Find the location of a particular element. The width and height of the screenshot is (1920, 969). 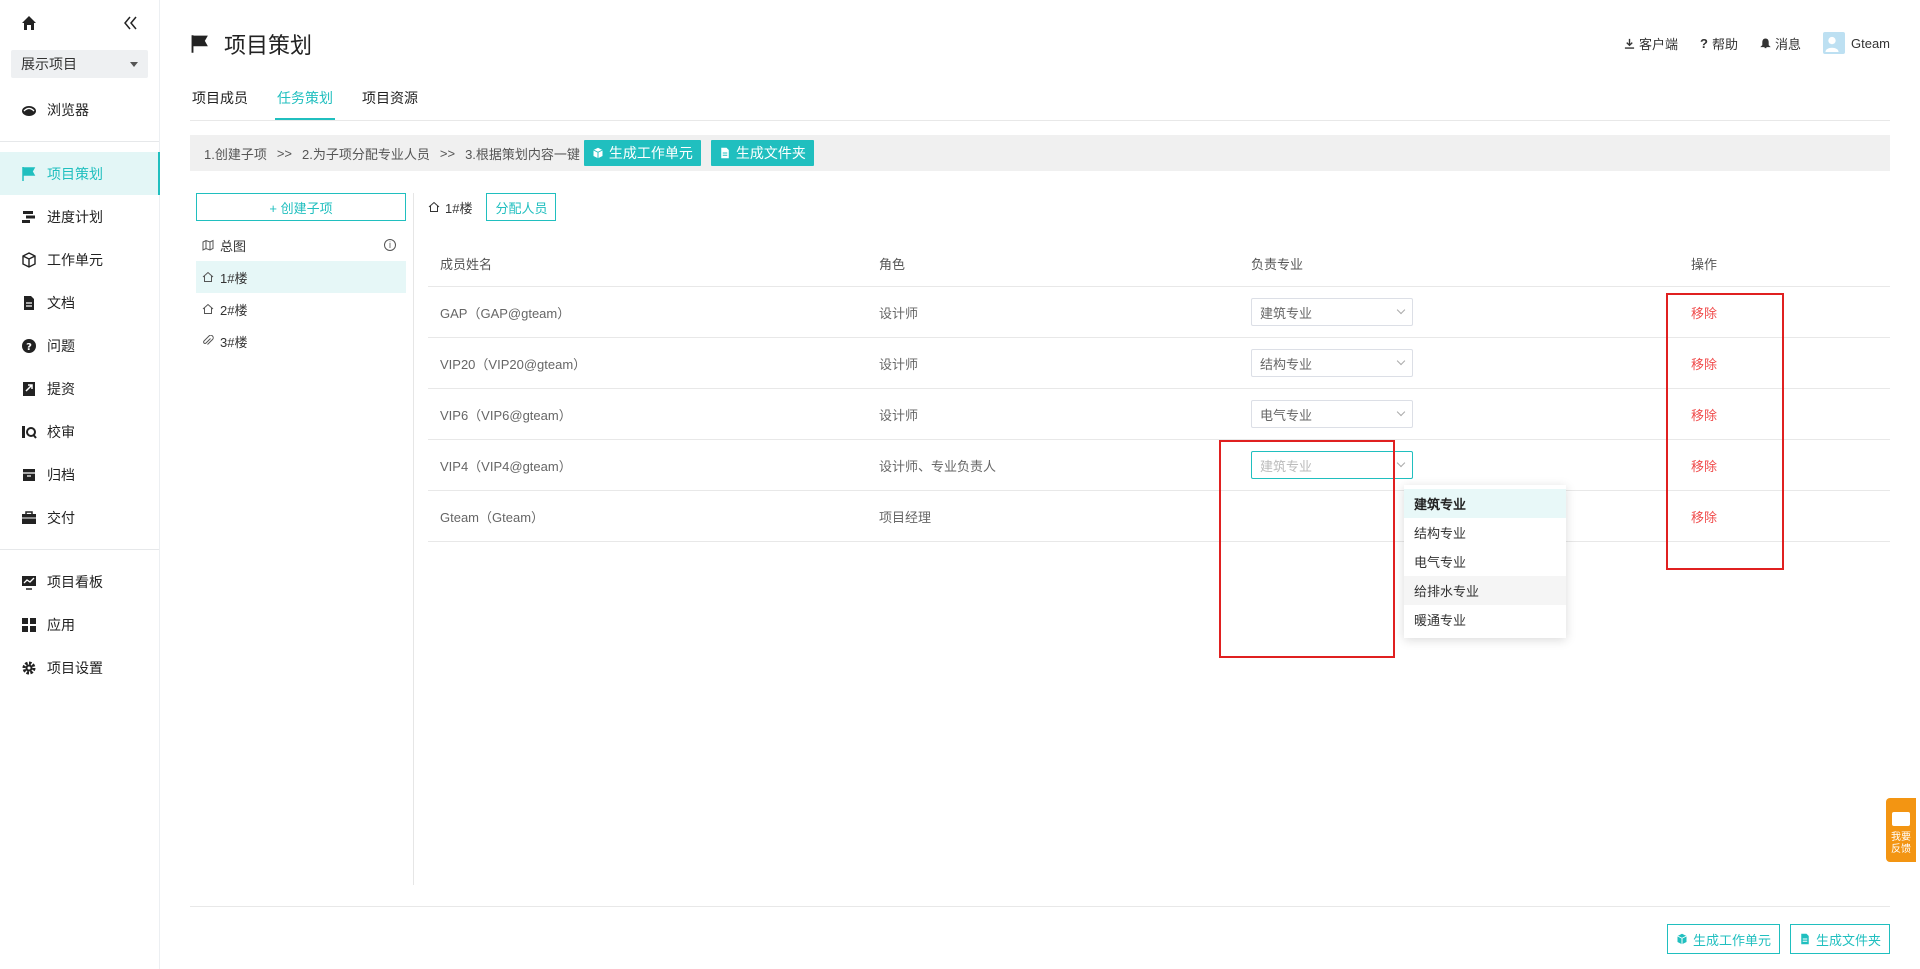

table-row: VIP4（VIP4@gteam） 设计师、专业负责人 建筑专业 移除 is located at coordinates (1159, 465).